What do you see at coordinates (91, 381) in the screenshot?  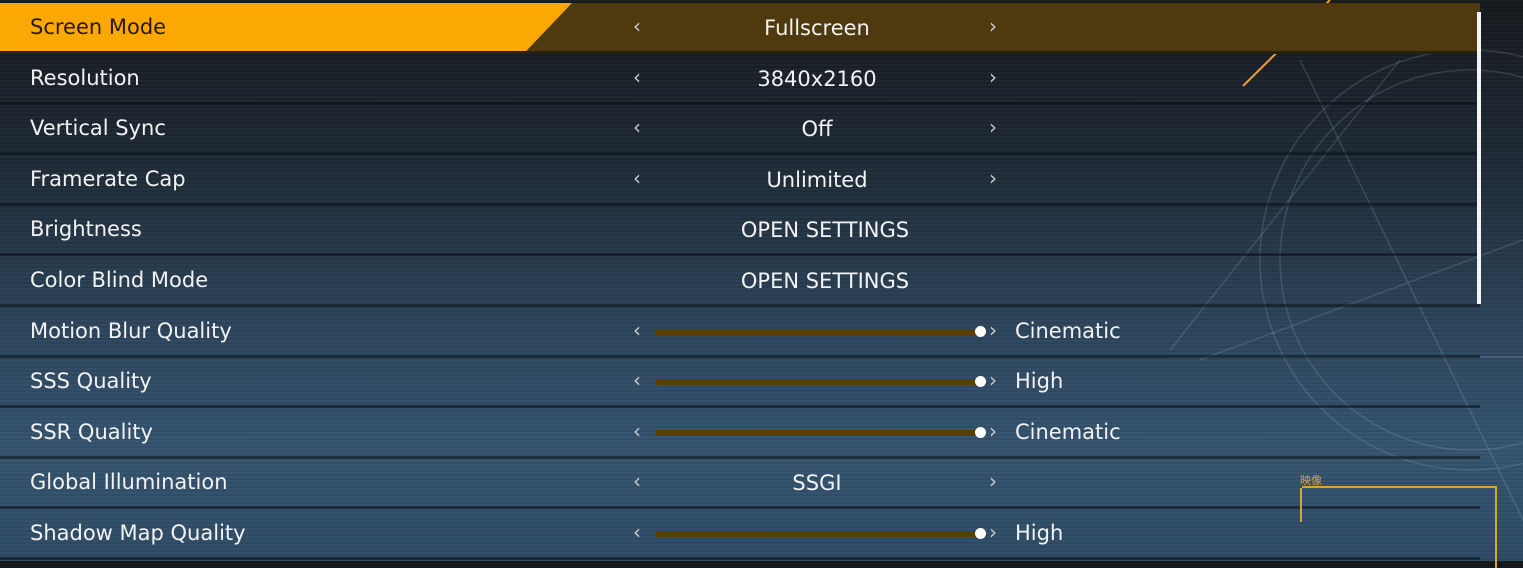 I see `setting-label: SSS Quality` at bounding box center [91, 381].